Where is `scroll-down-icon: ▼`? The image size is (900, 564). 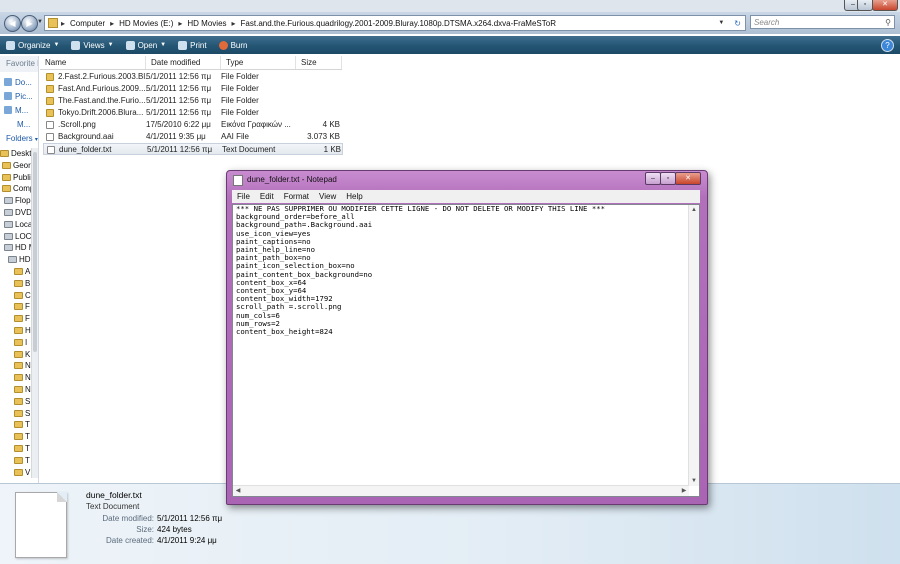
scroll-down-icon: ▼ is located at coordinates (694, 481).